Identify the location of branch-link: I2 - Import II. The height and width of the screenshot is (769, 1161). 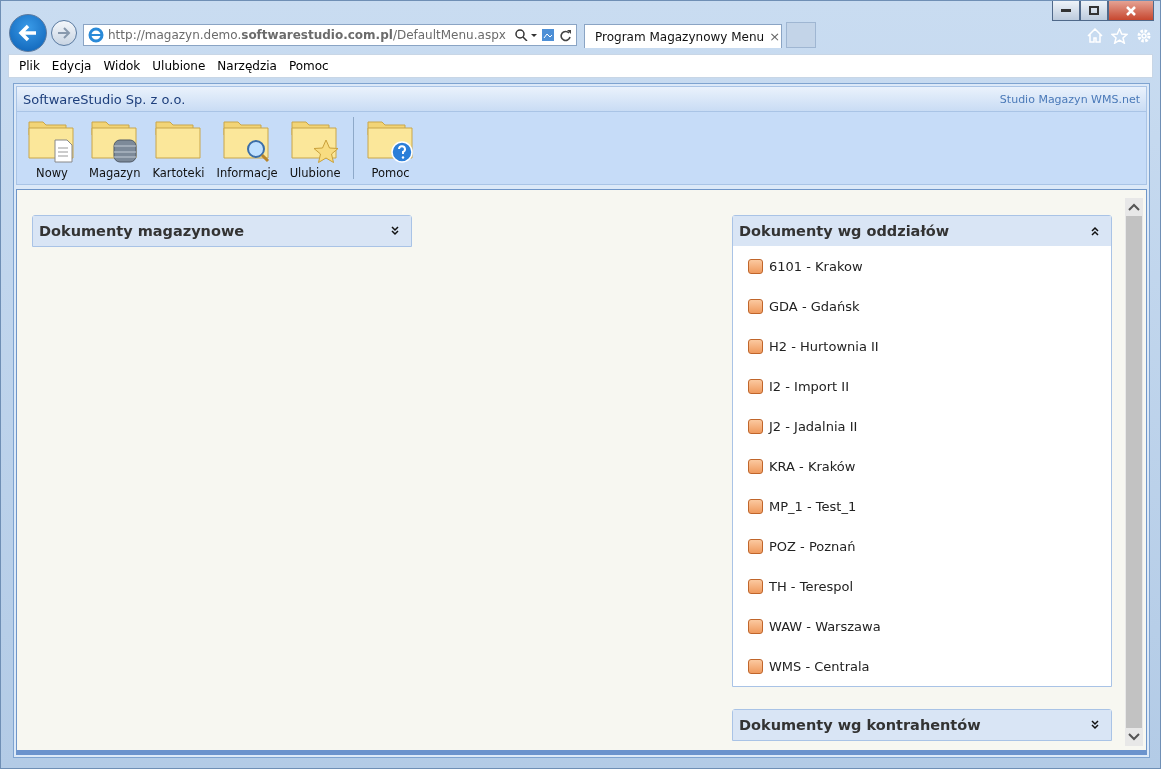
(809, 386).